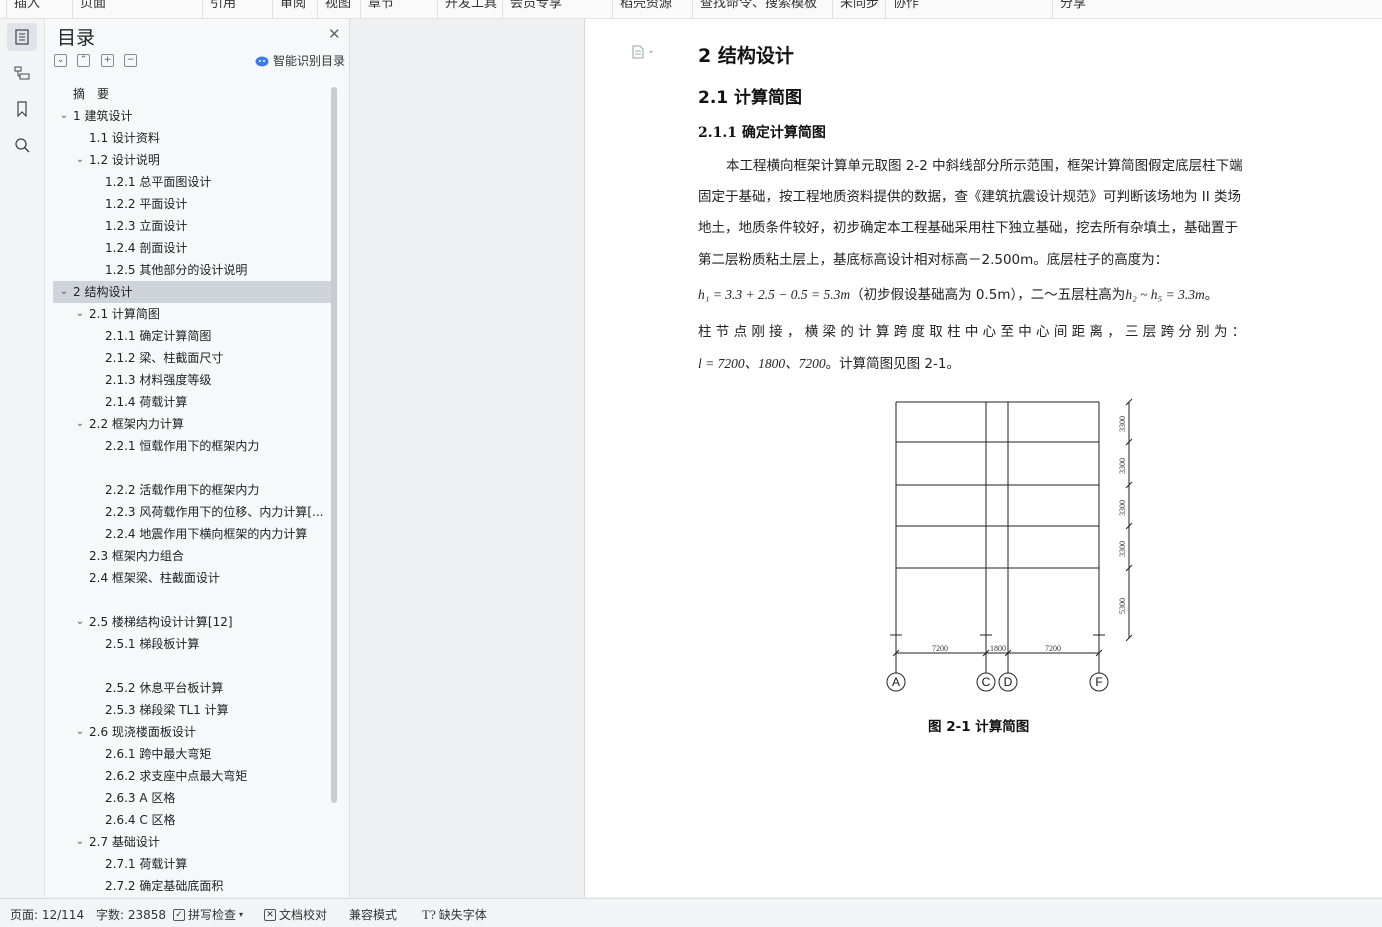 This screenshot has height=927, width=1382. I want to click on toc-item-label: 2 结构设计, so click(103, 292).